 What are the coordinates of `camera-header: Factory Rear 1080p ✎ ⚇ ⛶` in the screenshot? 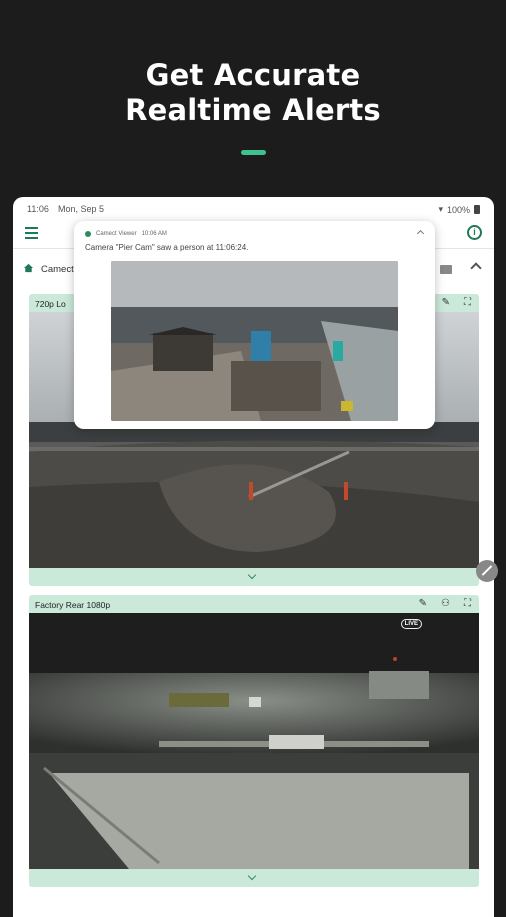 It's located at (254, 604).